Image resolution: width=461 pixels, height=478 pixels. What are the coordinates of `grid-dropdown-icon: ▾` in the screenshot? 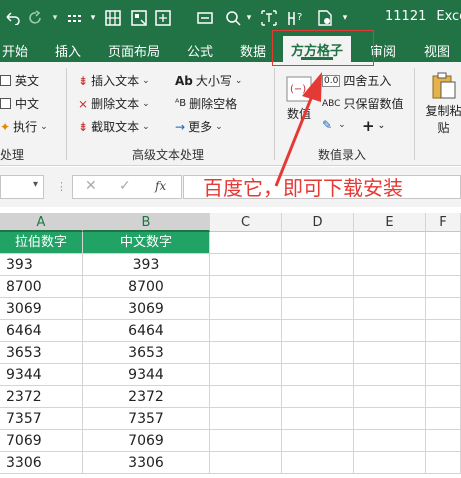 It's located at (93, 18).